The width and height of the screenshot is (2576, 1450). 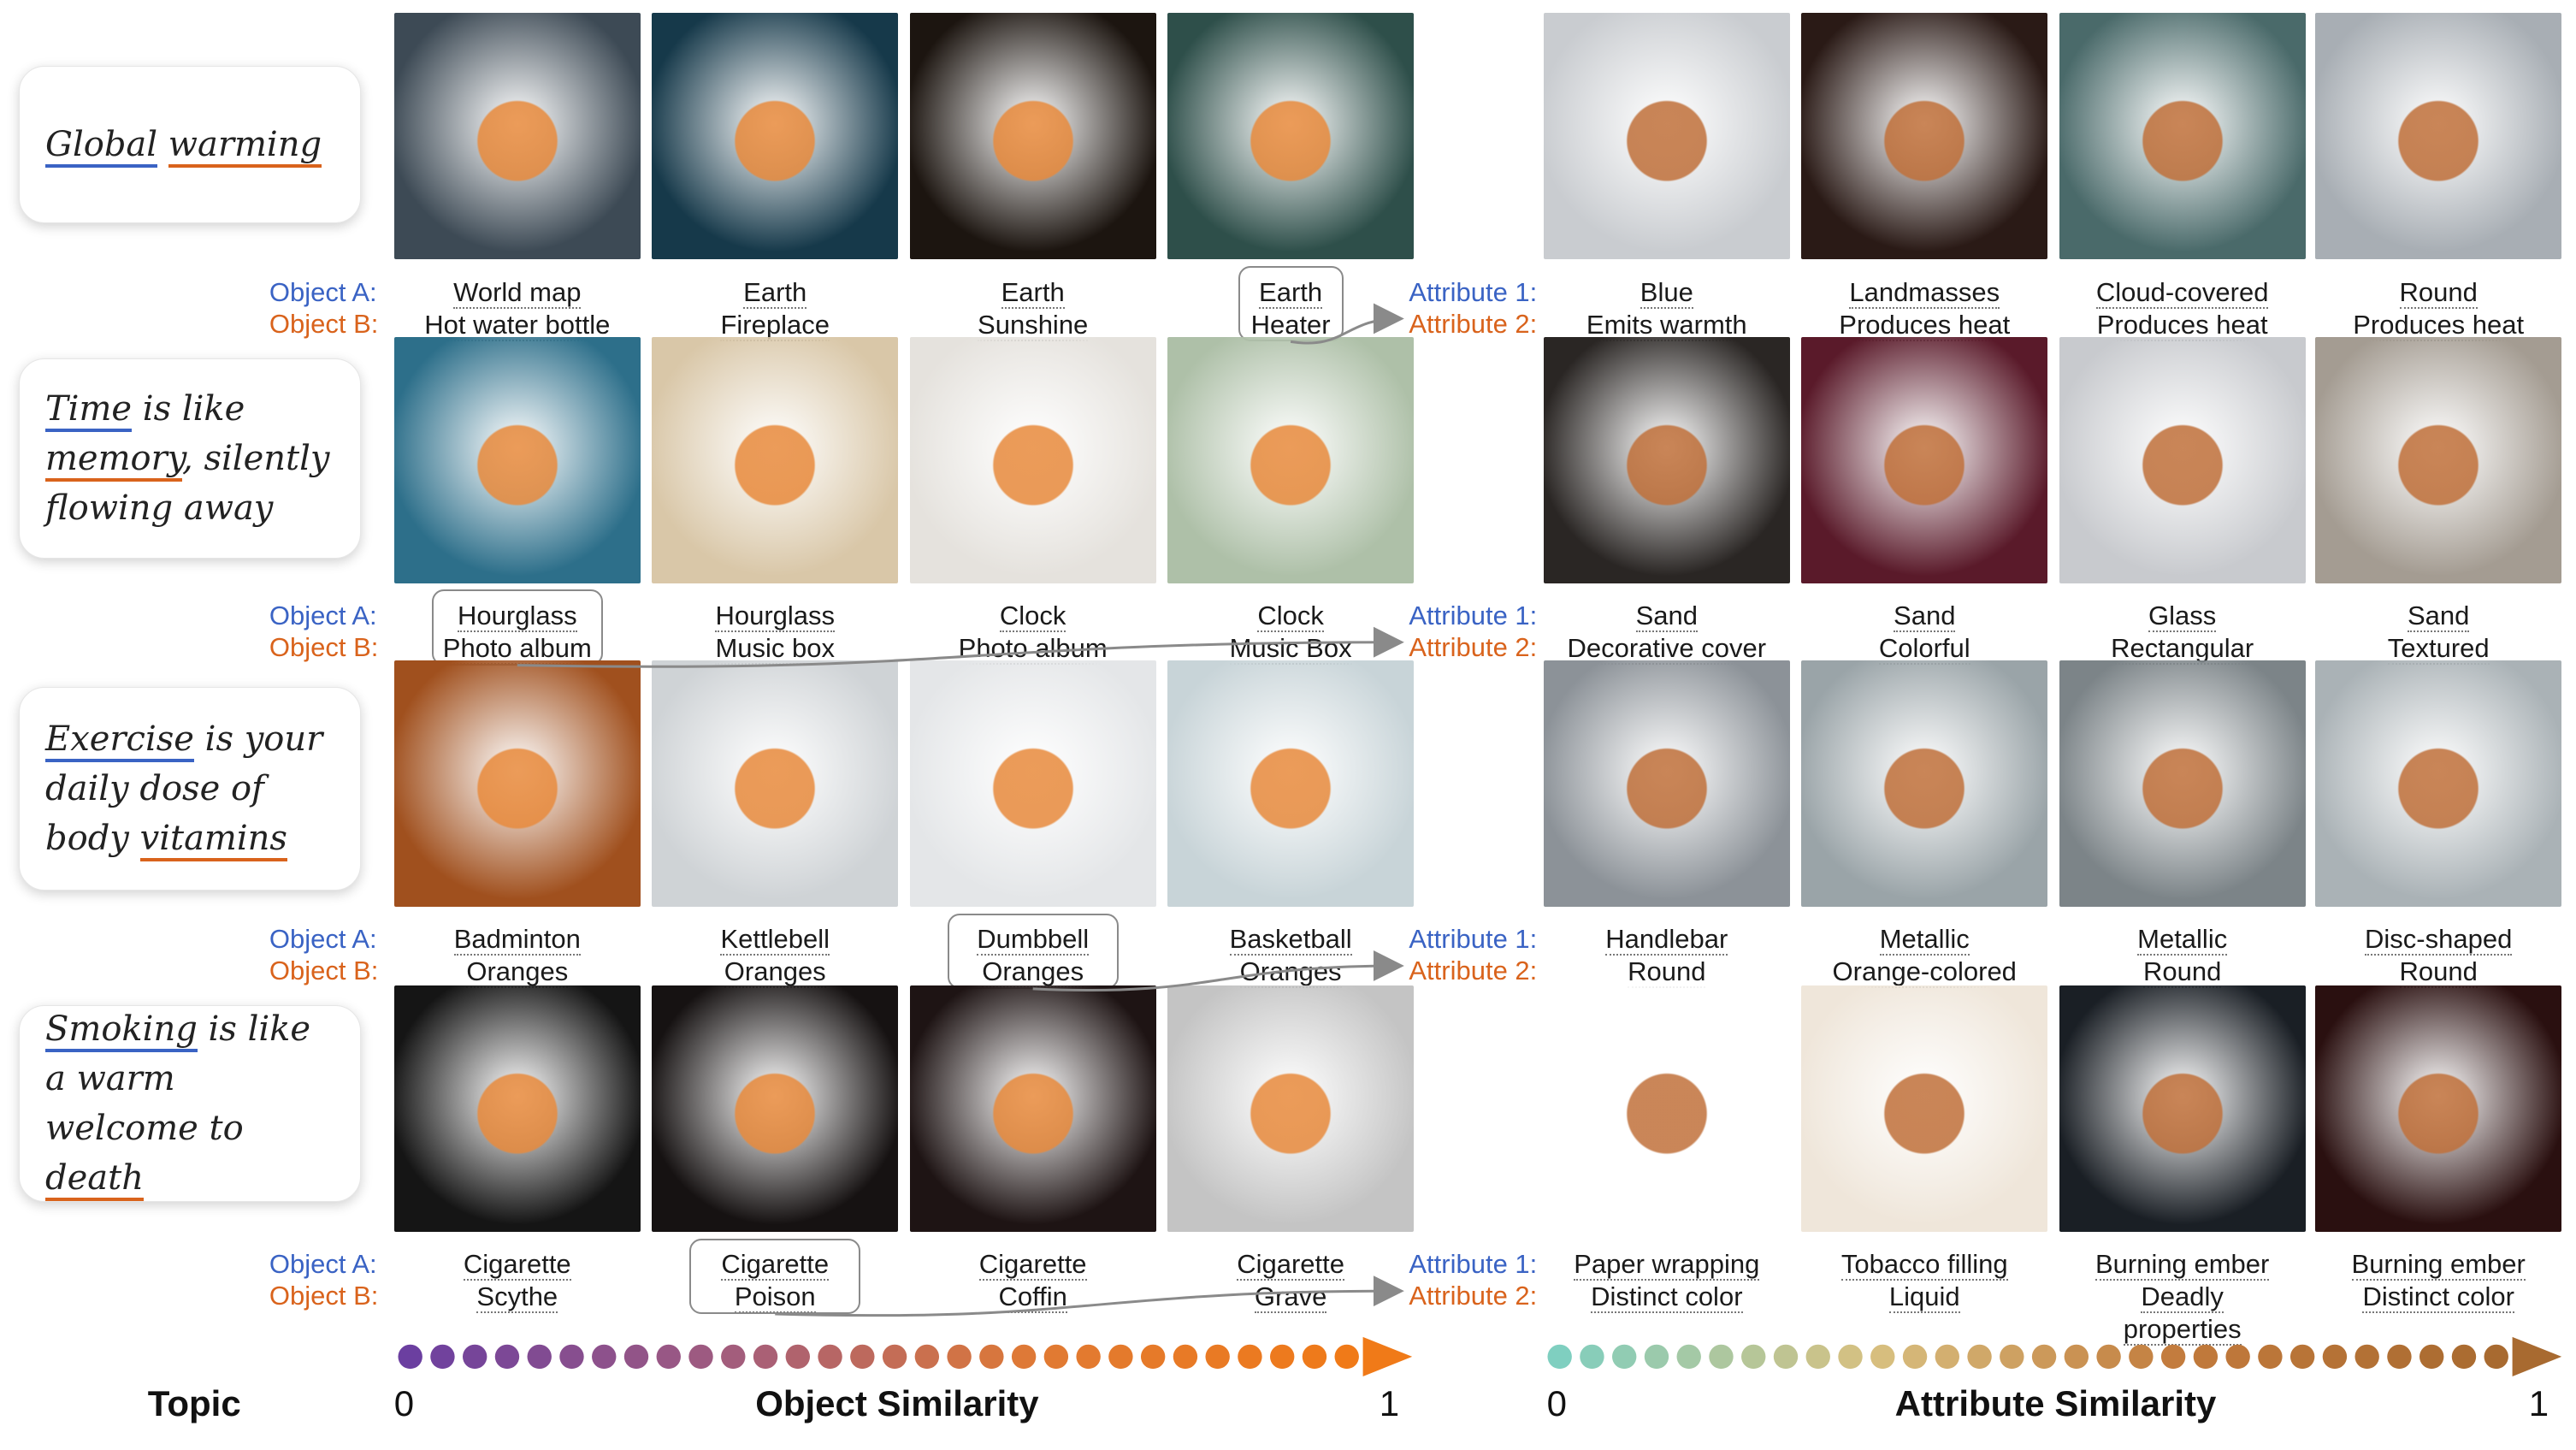 I want to click on attribute-axis-title: Attribute Similarity, so click(x=2055, y=1402).